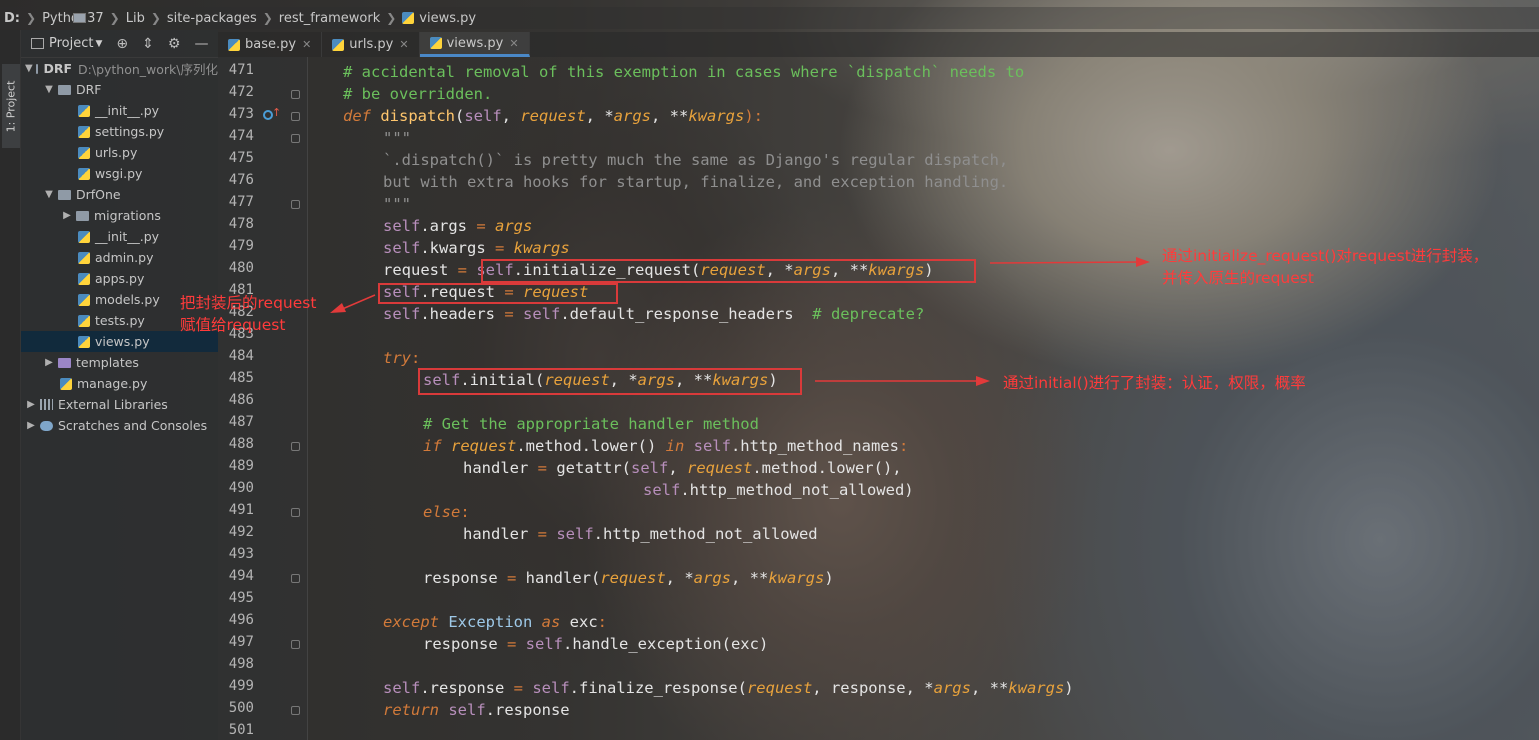  I want to click on docstring: """, so click(397, 138).